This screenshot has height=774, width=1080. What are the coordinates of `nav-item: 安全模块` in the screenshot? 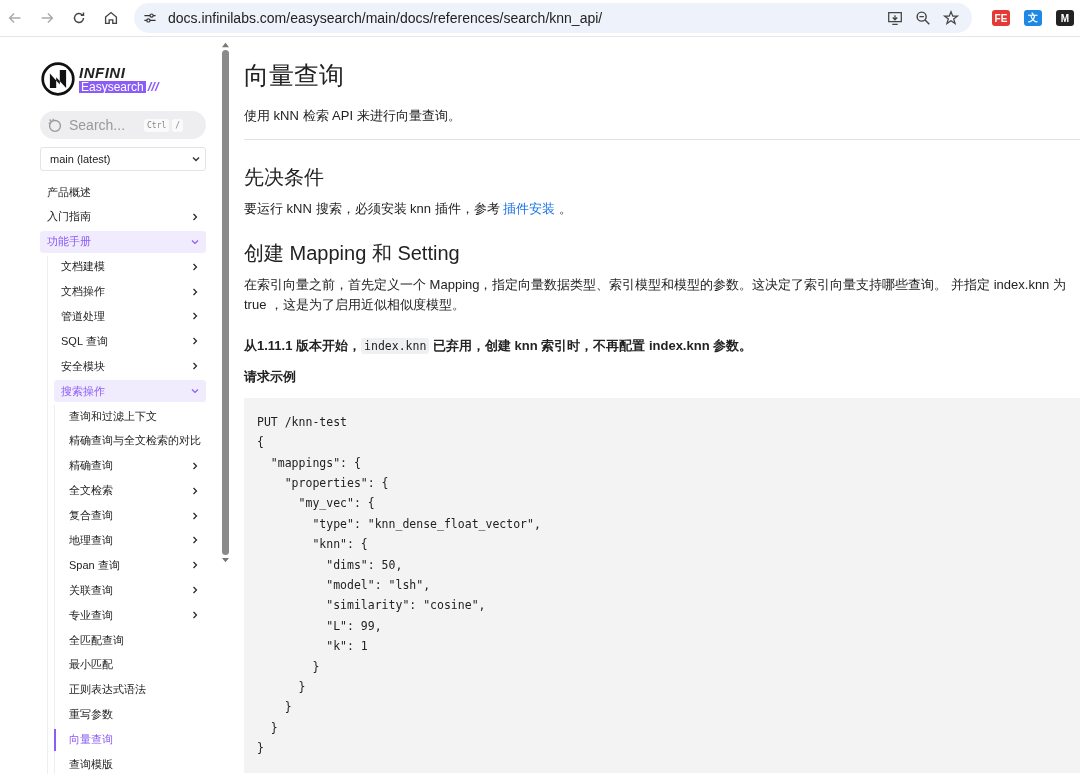 It's located at (130, 366).